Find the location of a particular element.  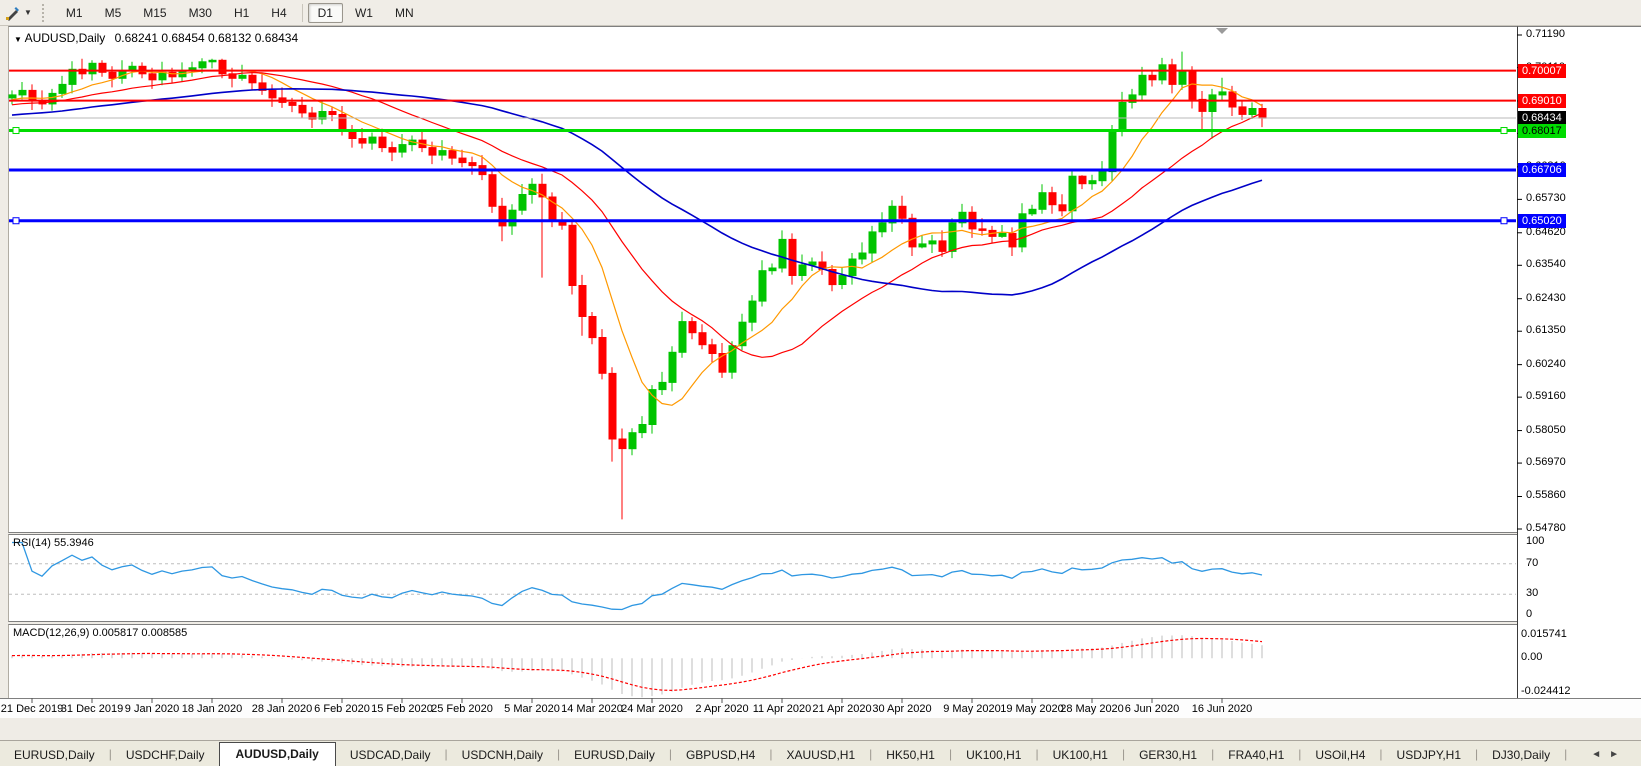

tab-nav: ◄► is located at coordinates (1609, 754).